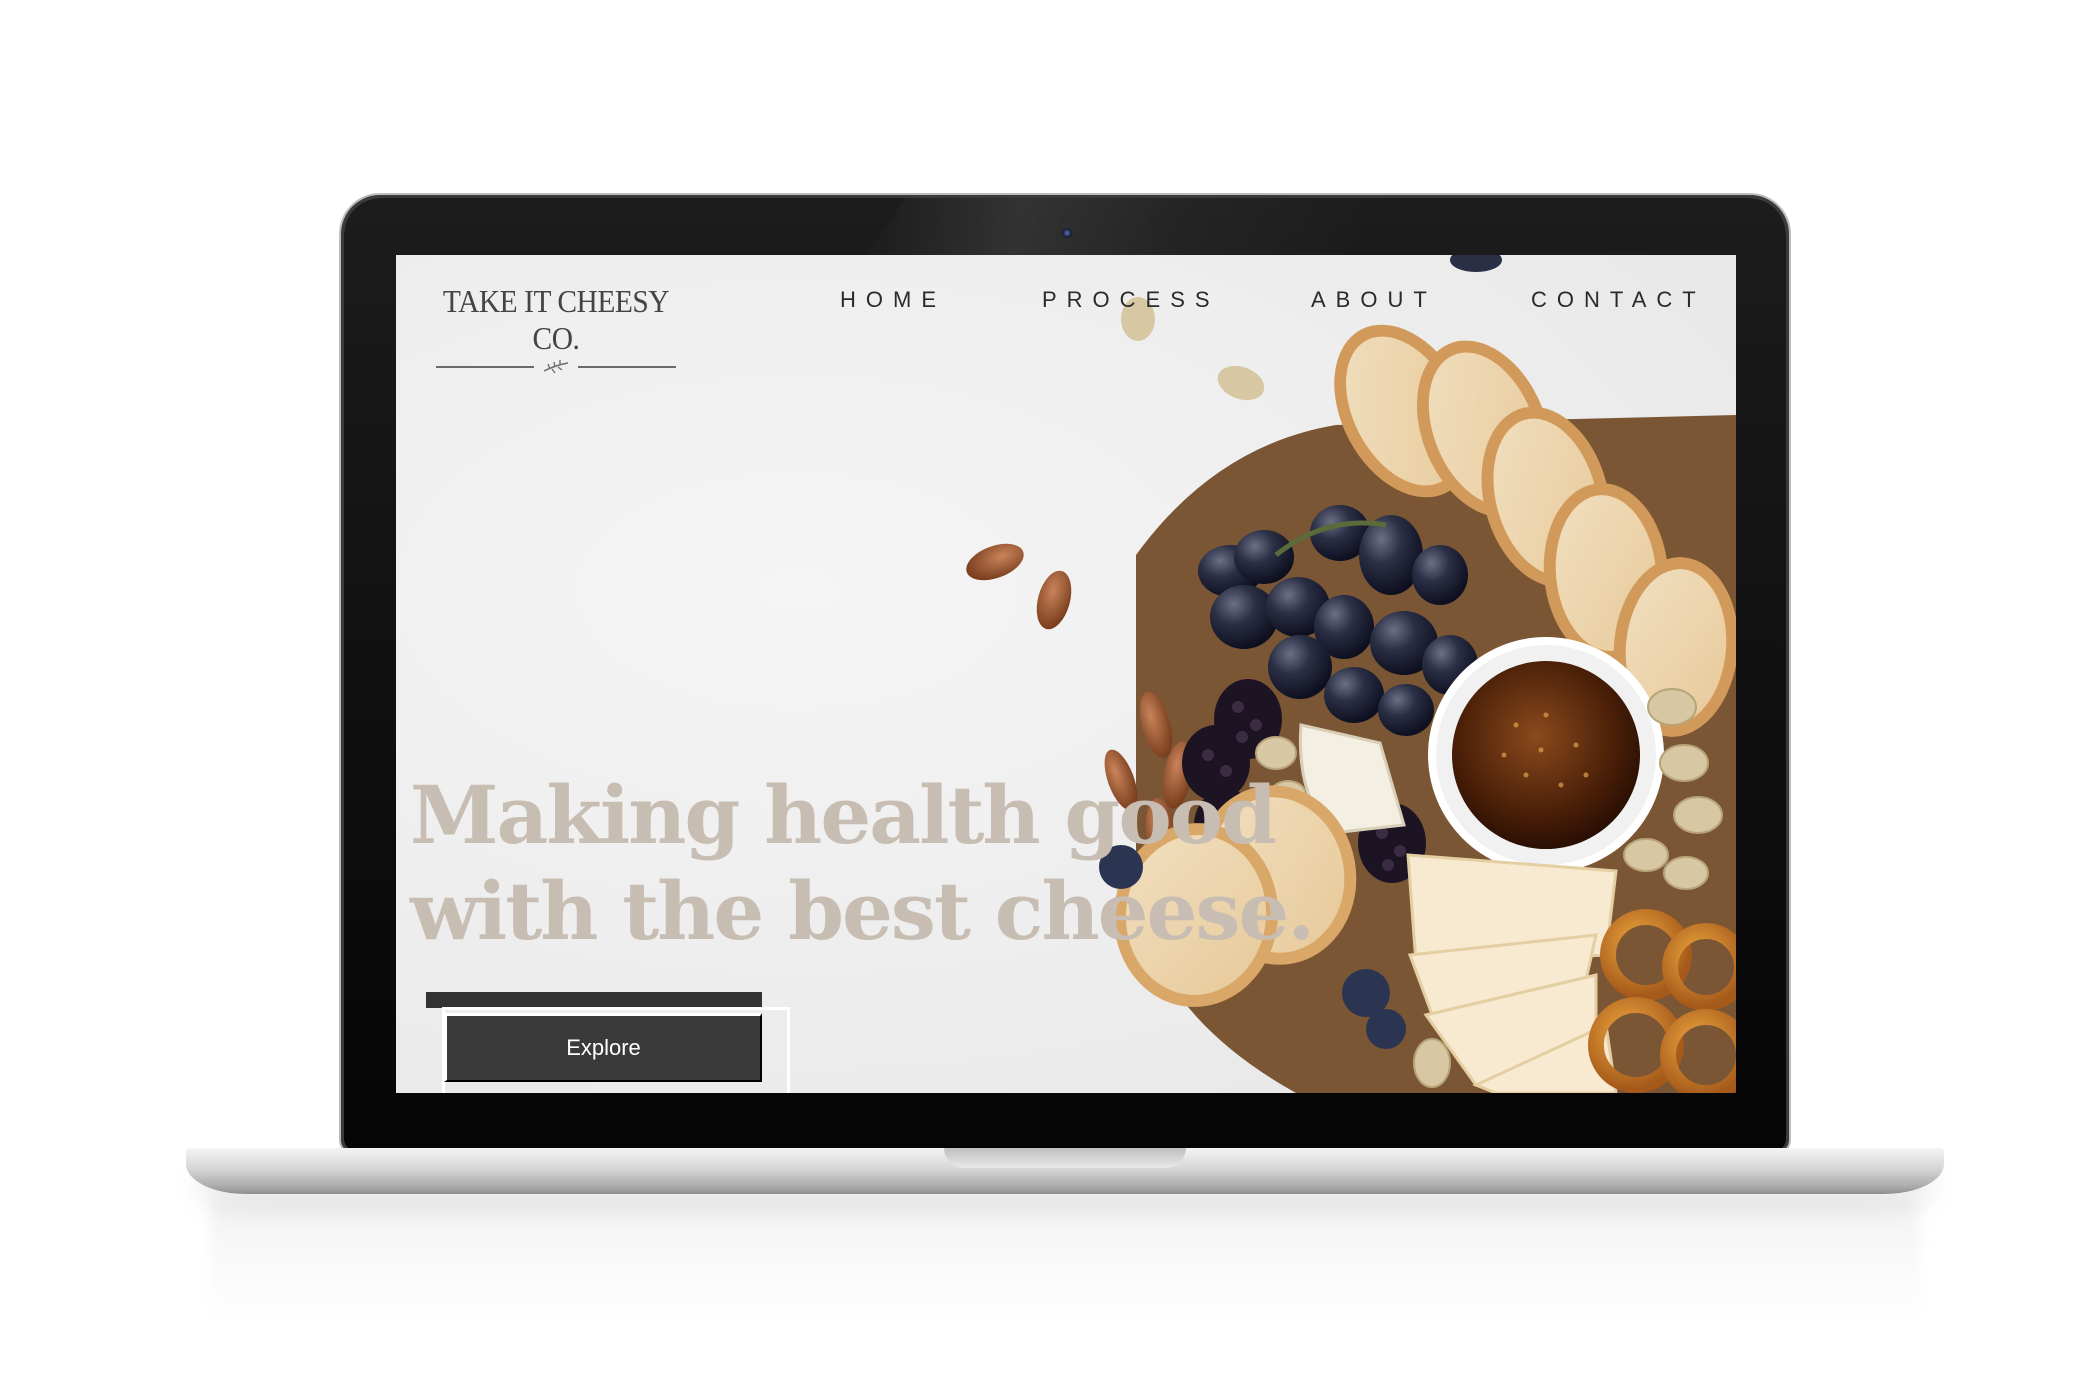 This screenshot has height=1400, width=2100. I want to click on logo-rule-right, so click(627, 367).